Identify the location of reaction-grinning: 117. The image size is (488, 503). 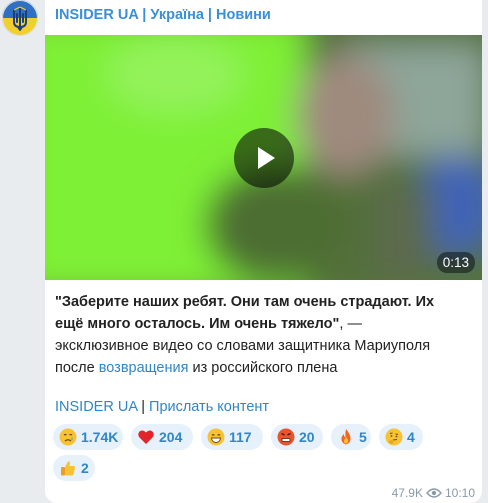
(232, 437).